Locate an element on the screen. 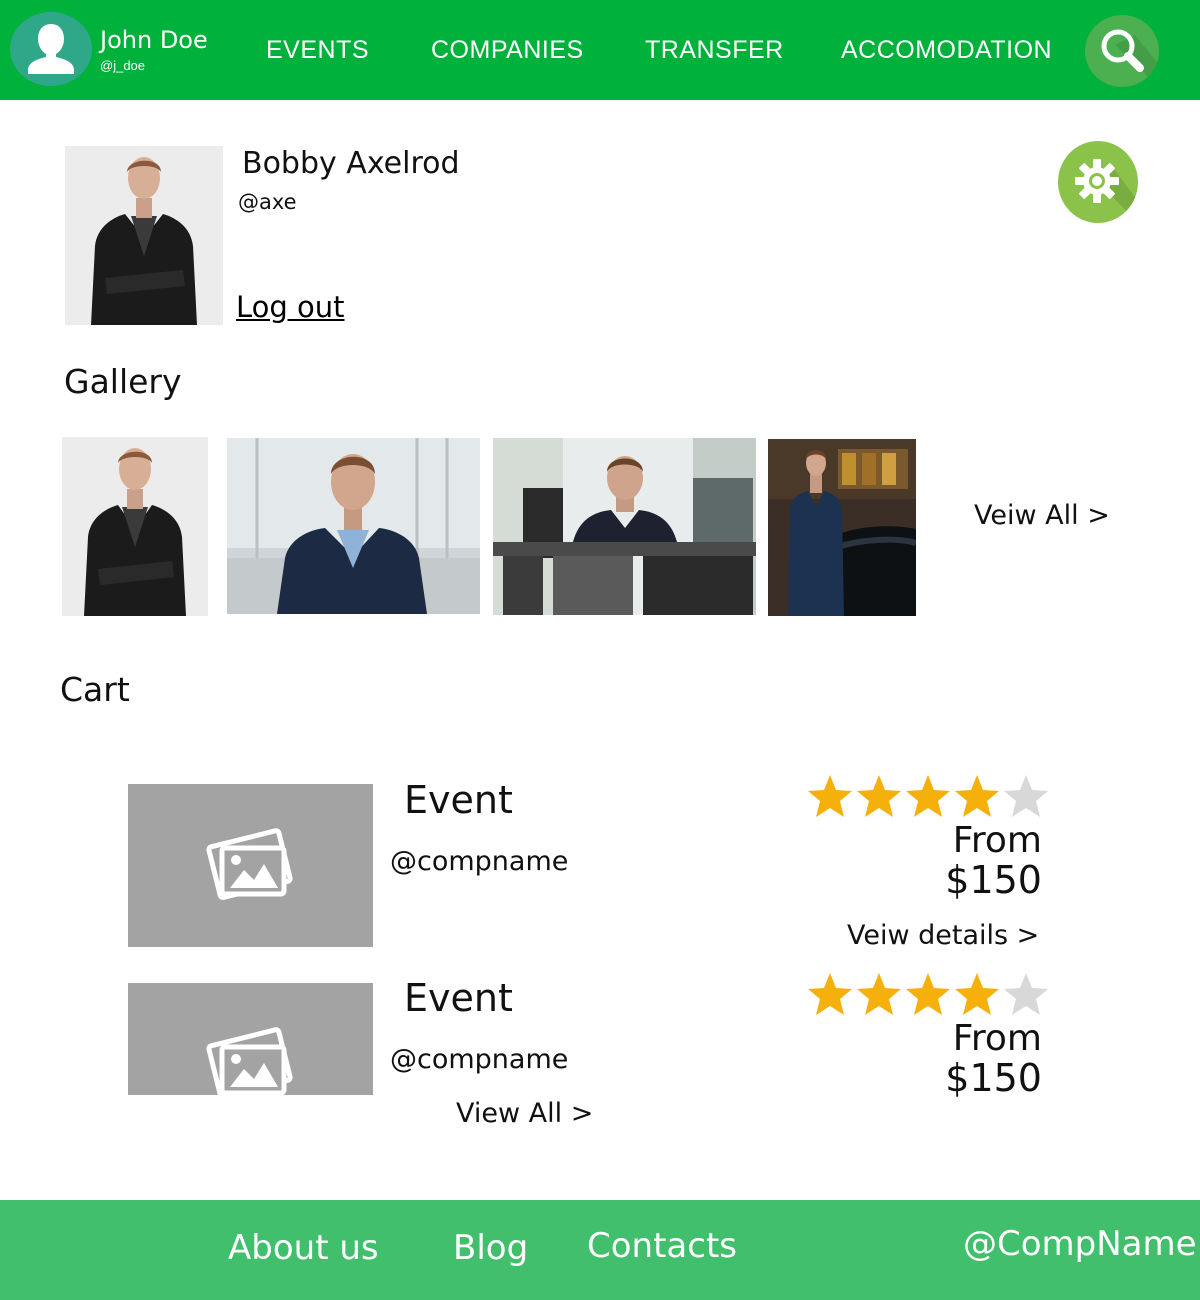 The image size is (1200, 1300). footer-company-handle: @CompName is located at coordinates (1080, 1244).